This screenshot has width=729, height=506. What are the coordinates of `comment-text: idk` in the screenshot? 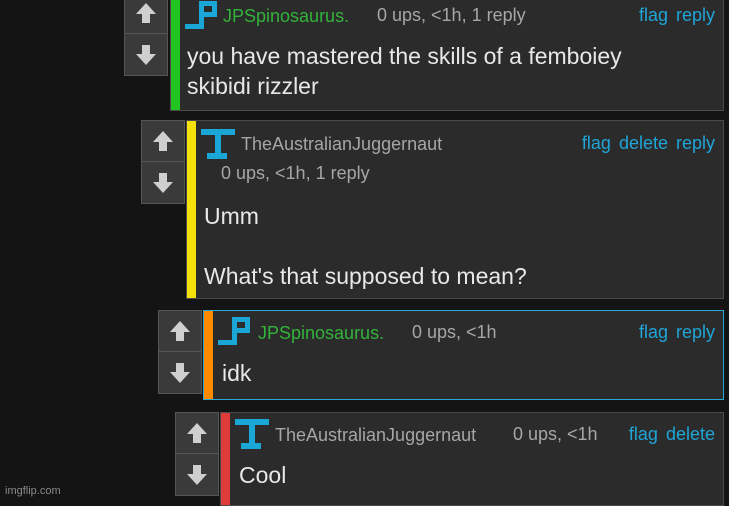 It's located at (237, 373).